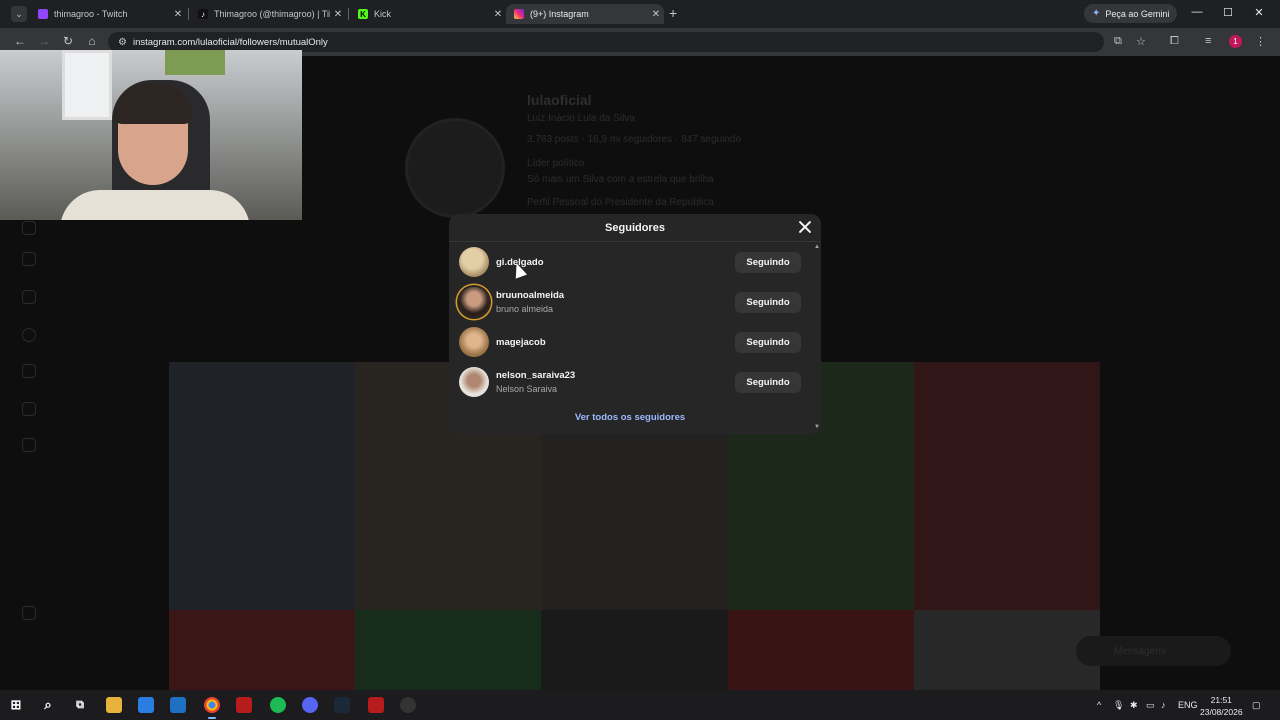  I want to click on search-icon: ⌕, so click(48, 705).